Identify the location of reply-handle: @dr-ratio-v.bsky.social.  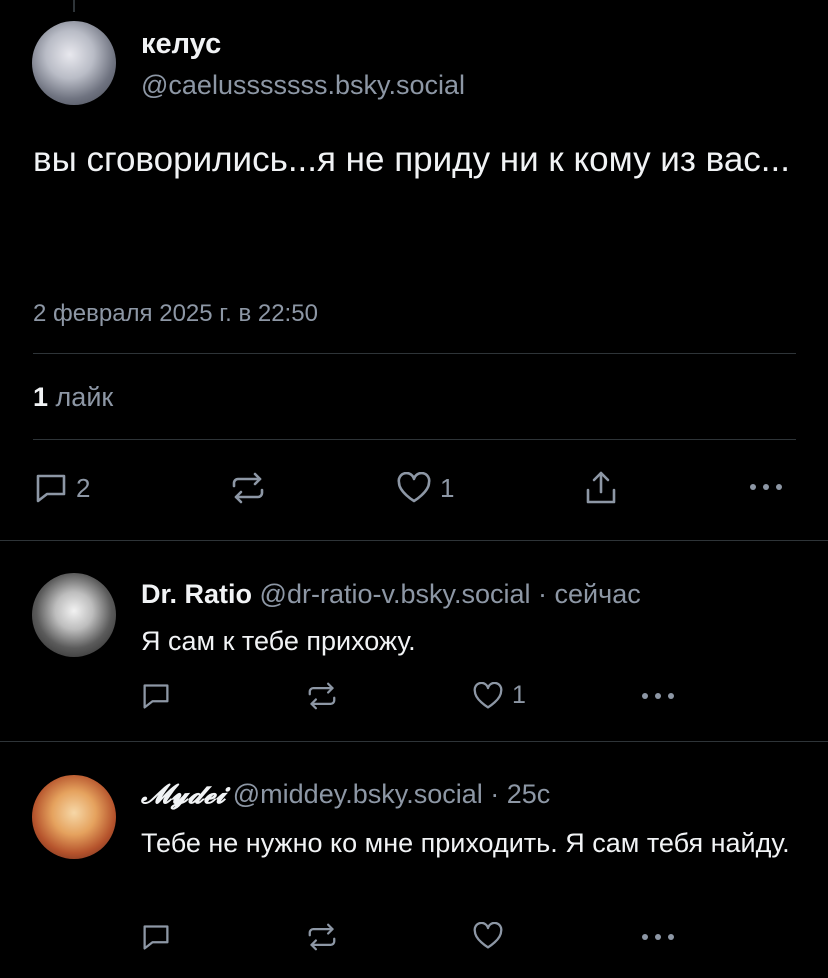
(395, 594).